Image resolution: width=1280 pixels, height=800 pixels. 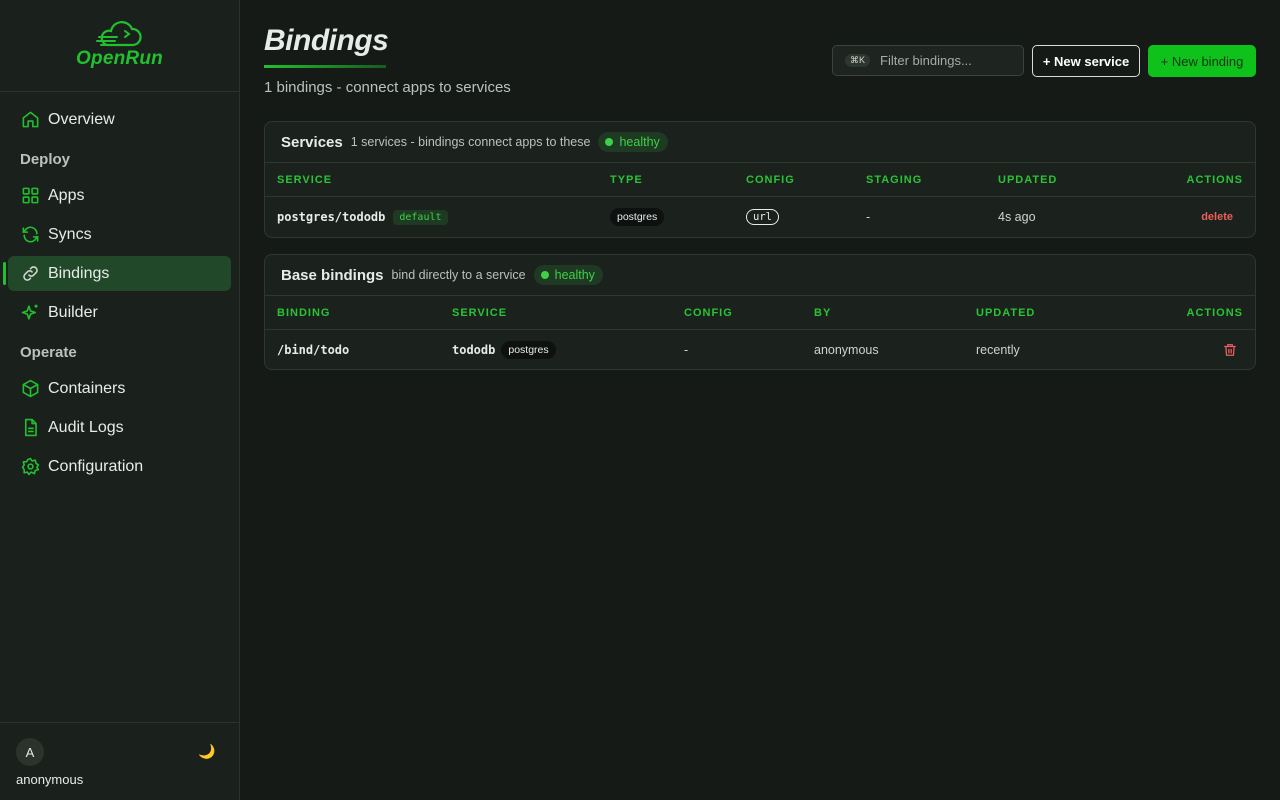 I want to click on base-bindings-title: Base bindings, so click(x=332, y=275).